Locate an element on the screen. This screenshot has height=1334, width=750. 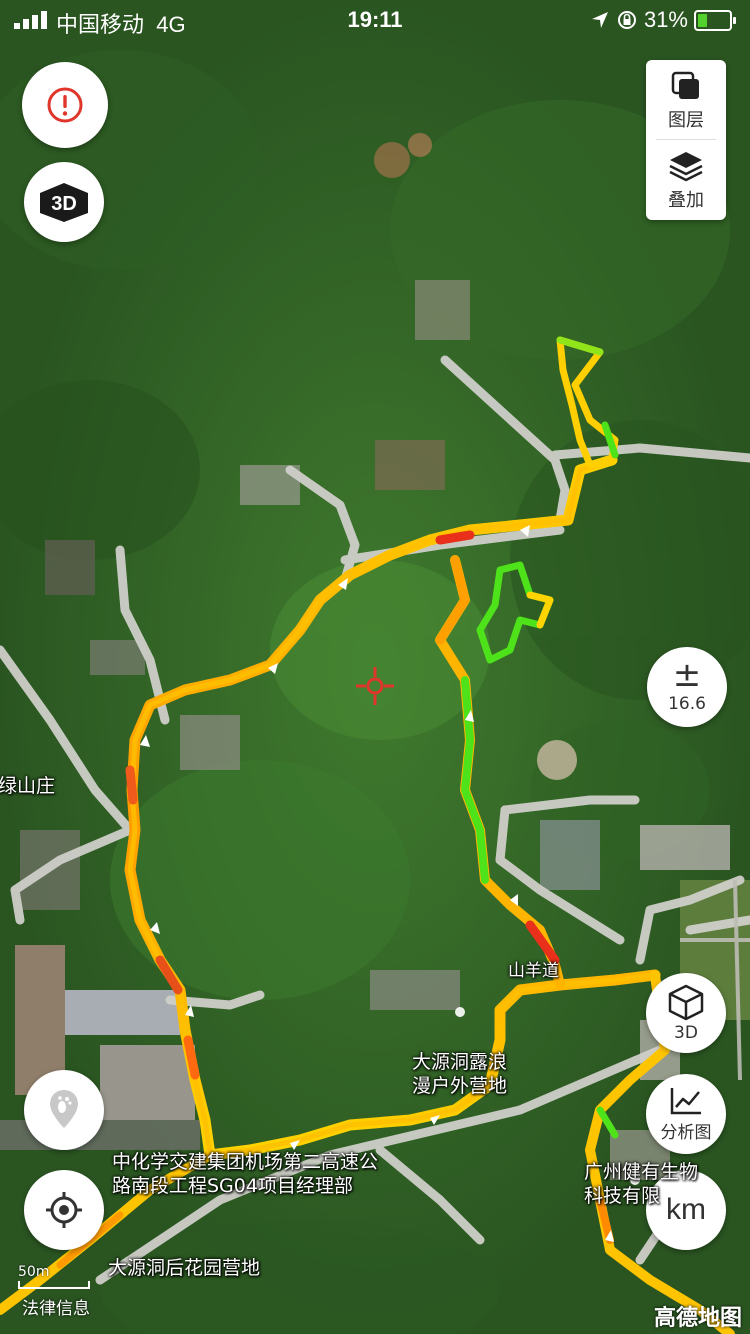
scale-line is located at coordinates (54, 1285).